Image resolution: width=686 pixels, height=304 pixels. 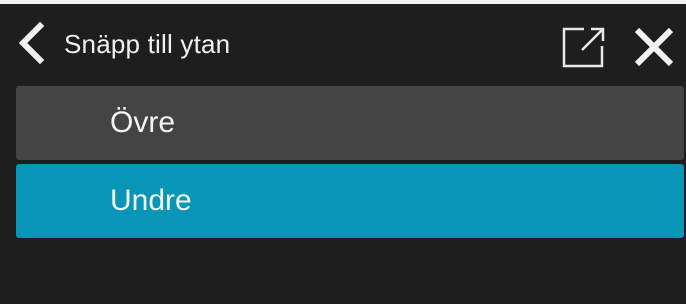 I want to click on option-upper-label: Övre, so click(x=143, y=122).